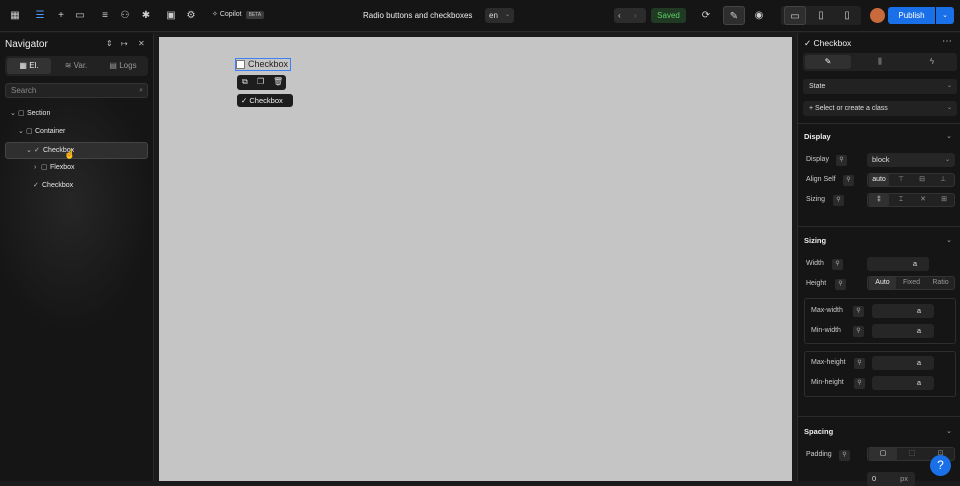  I want to click on duplicate-icon: ❐, so click(260, 81).